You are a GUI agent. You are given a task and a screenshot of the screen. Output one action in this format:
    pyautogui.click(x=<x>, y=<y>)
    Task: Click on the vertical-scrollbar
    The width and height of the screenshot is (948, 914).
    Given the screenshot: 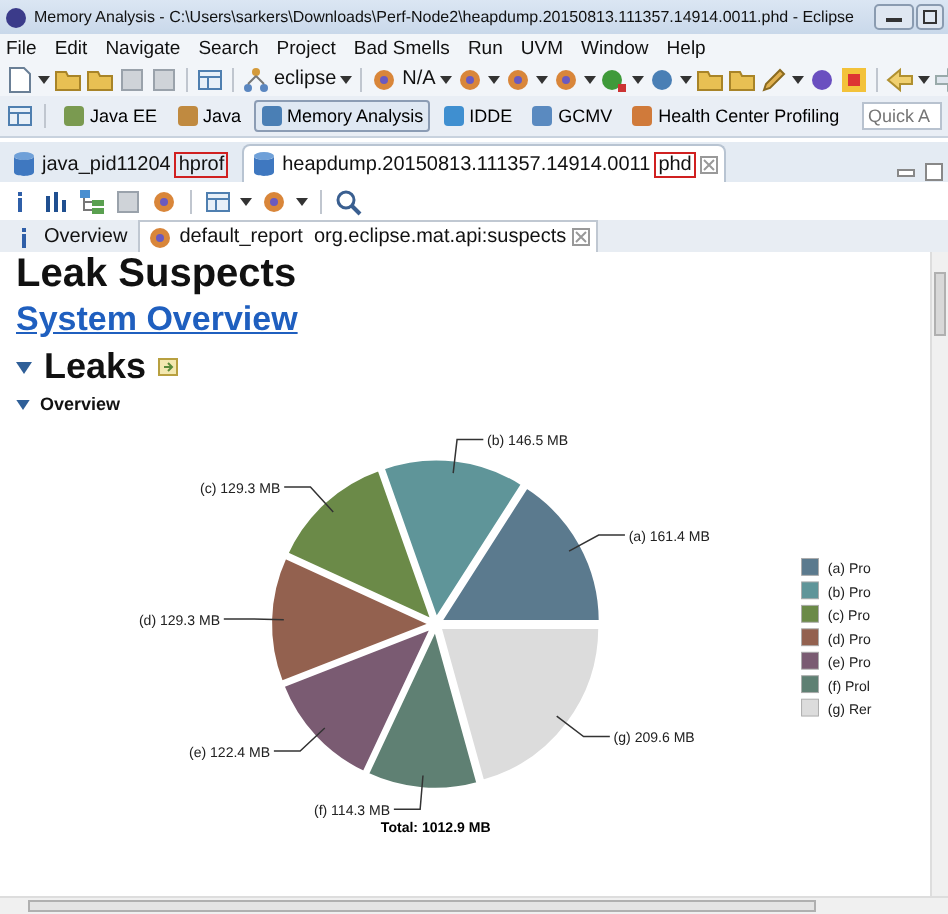 What is the action you would take?
    pyautogui.click(x=939, y=574)
    